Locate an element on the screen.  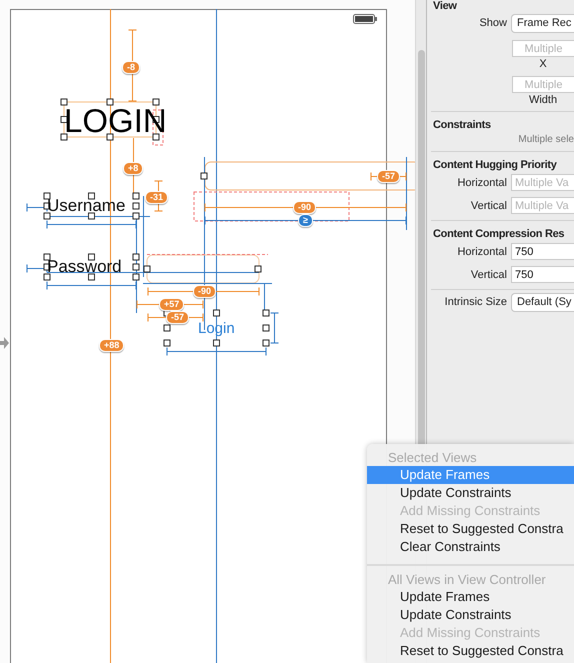
field-caption: Width is located at coordinates (543, 100).